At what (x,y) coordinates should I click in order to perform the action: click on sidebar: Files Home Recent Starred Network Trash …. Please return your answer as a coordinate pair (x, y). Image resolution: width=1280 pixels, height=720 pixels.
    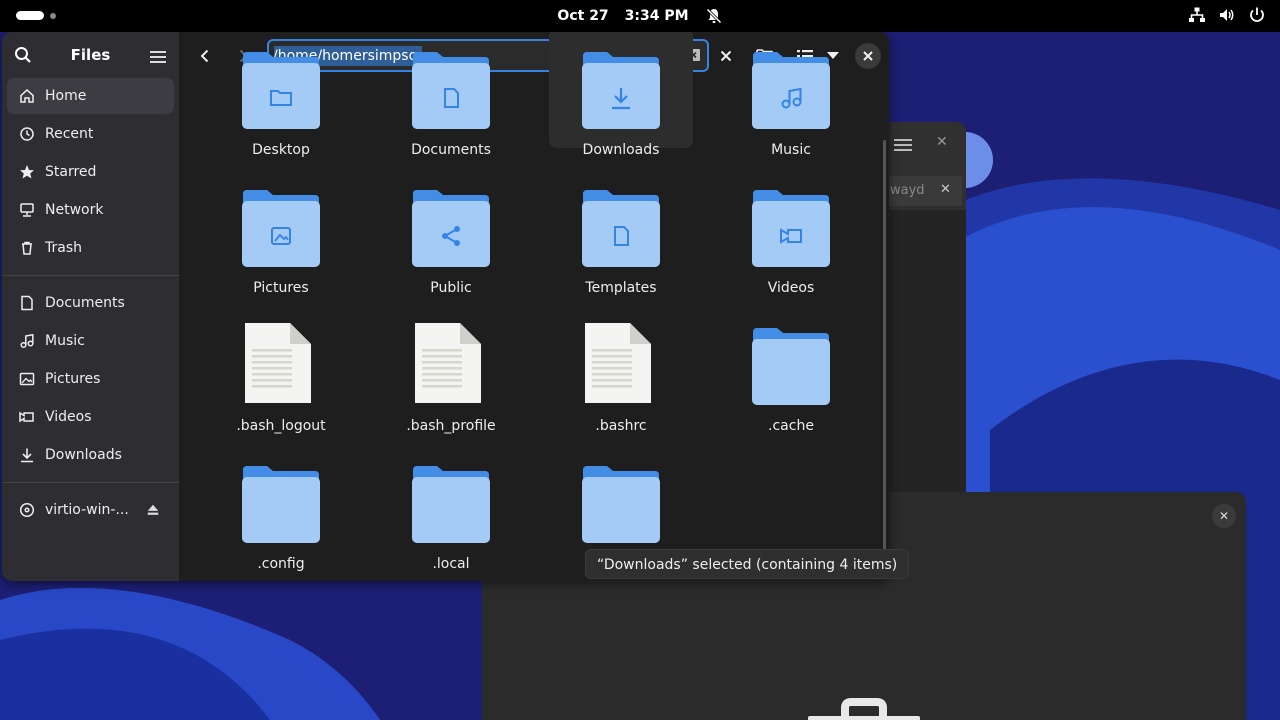
    Looking at the image, I should click on (90, 306).